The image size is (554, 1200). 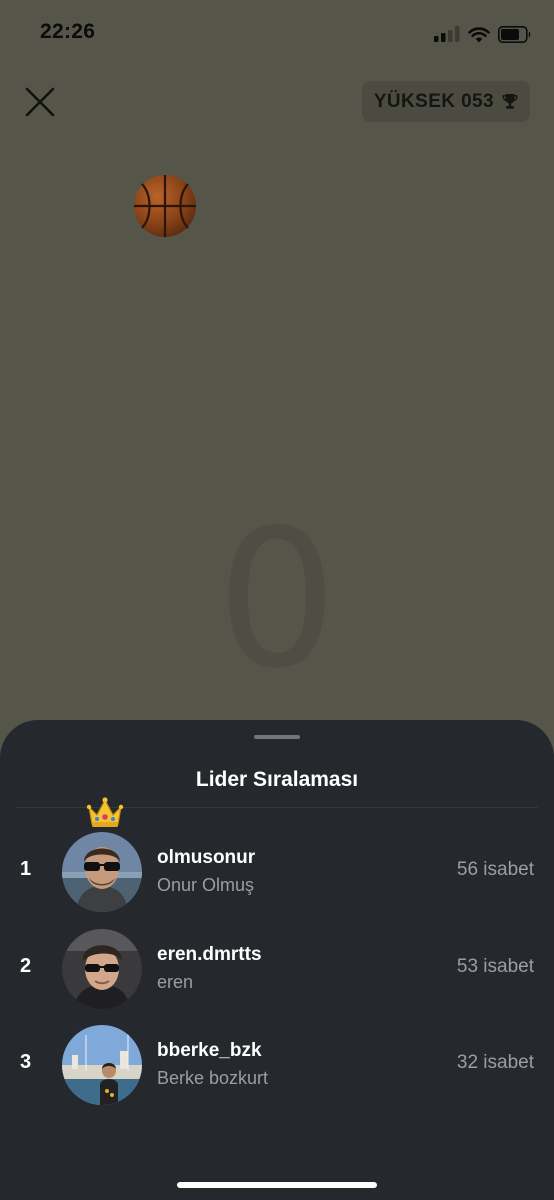 What do you see at coordinates (277, 969) in the screenshot?
I see `leaderboard-row: 2 eren.dmrtts eren 53 isabet` at bounding box center [277, 969].